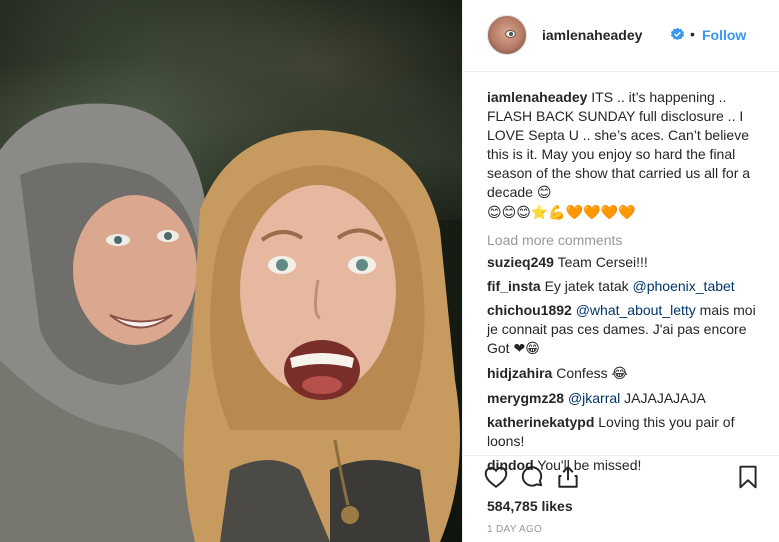 The width and height of the screenshot is (779, 542). Describe the element at coordinates (663, 398) in the screenshot. I see `comment-text-after: JAJAJAJAJA` at that location.